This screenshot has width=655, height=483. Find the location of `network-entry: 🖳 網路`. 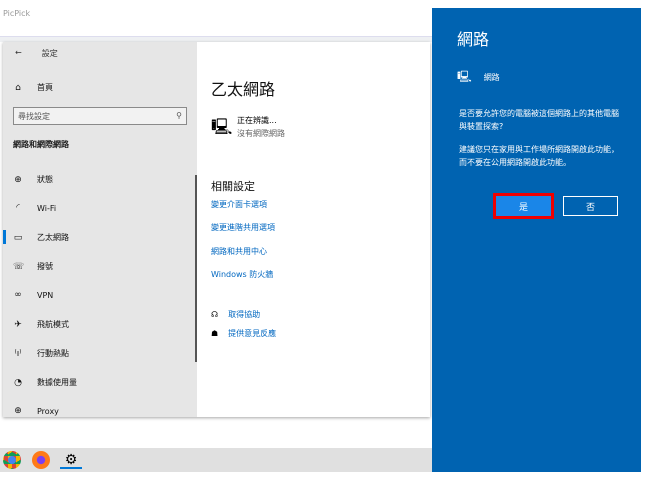

network-entry: 🖳 網路 is located at coordinates (478, 77).